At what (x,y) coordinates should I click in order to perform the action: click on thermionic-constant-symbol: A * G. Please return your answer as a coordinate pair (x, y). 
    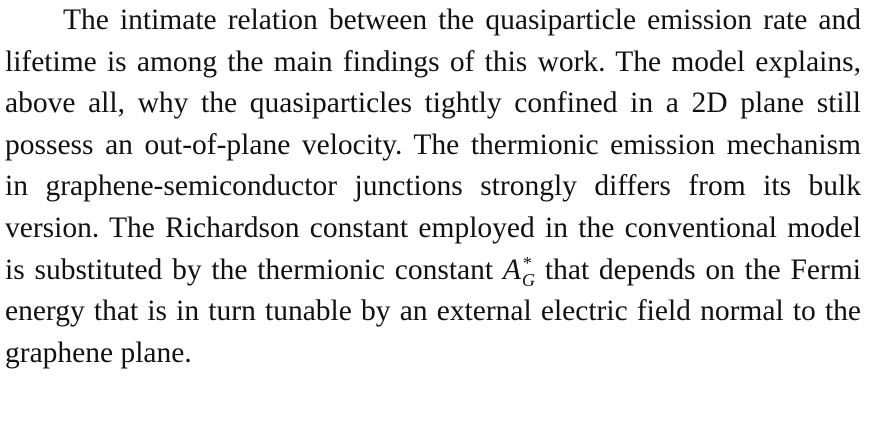
    Looking at the image, I should click on (518, 271).